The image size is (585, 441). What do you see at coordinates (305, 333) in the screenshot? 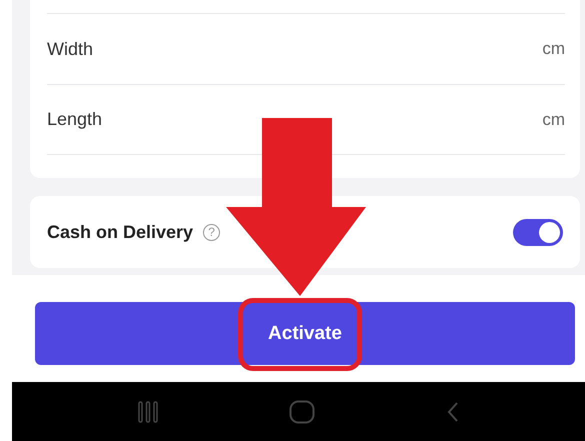
I see `activate-button: Activate` at bounding box center [305, 333].